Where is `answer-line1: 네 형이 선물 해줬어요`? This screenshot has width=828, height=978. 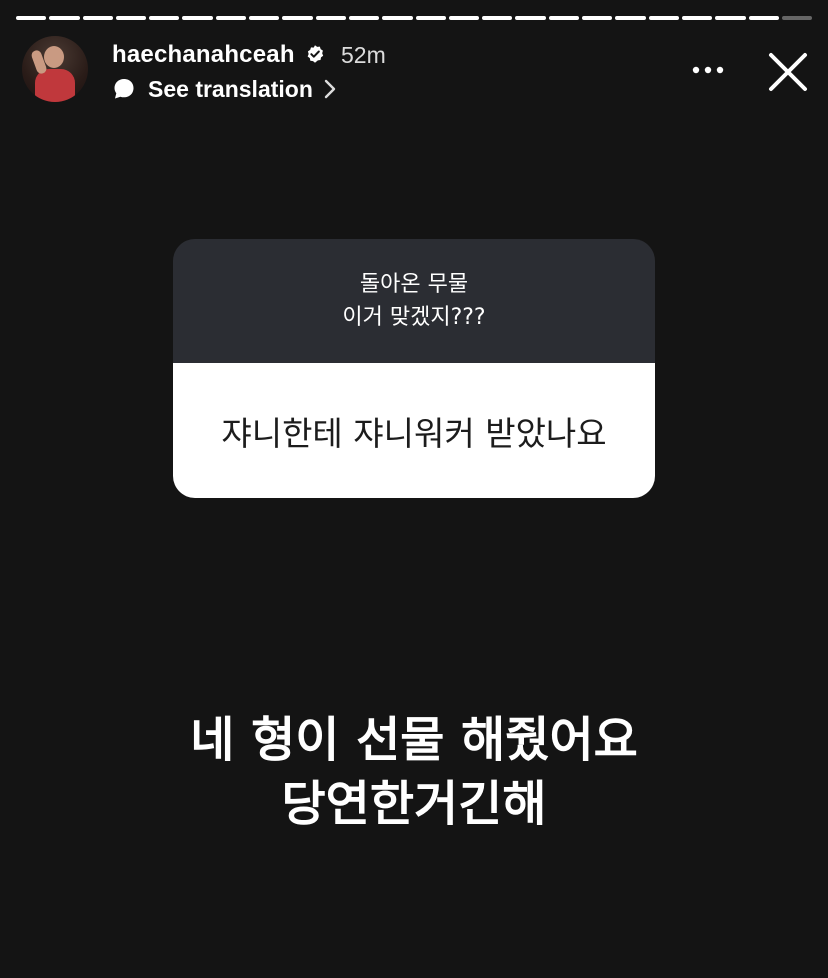
answer-line1: 네 형이 선물 해줬어요 is located at coordinates (414, 740).